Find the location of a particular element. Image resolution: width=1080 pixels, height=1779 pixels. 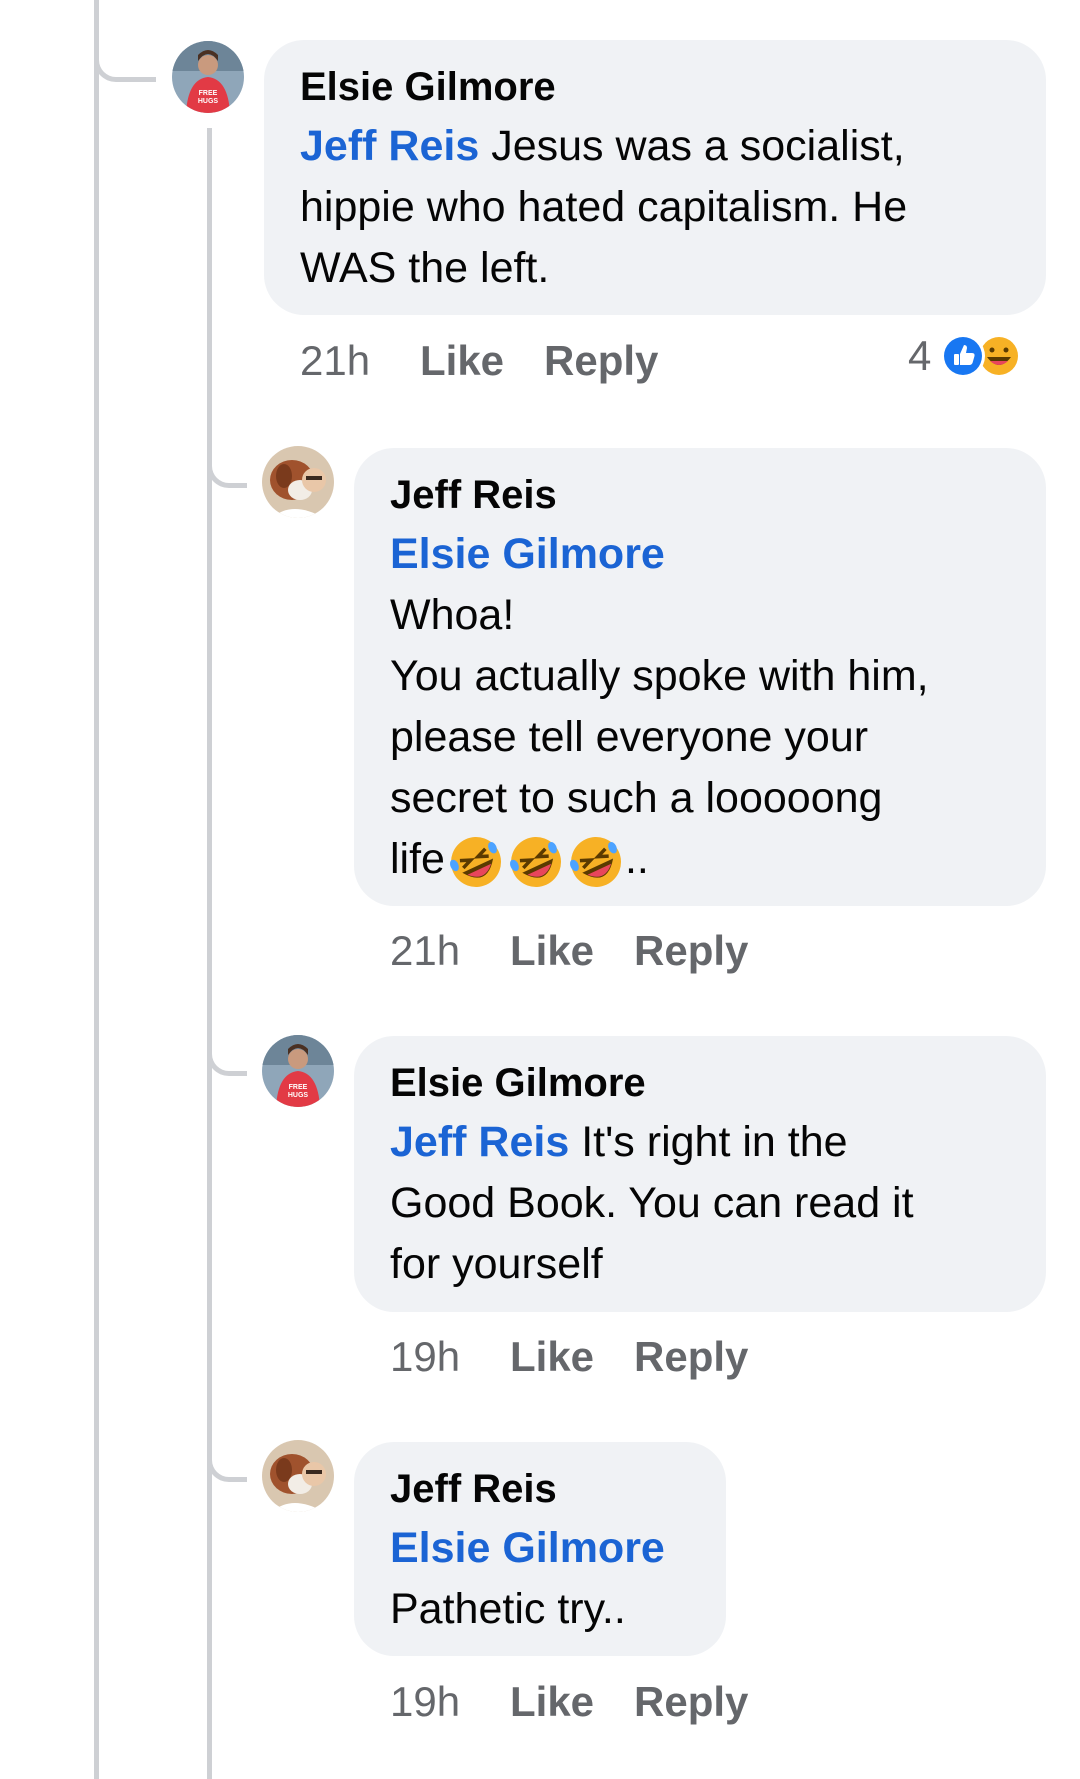

reaction-count: 4 is located at coordinates (920, 355).